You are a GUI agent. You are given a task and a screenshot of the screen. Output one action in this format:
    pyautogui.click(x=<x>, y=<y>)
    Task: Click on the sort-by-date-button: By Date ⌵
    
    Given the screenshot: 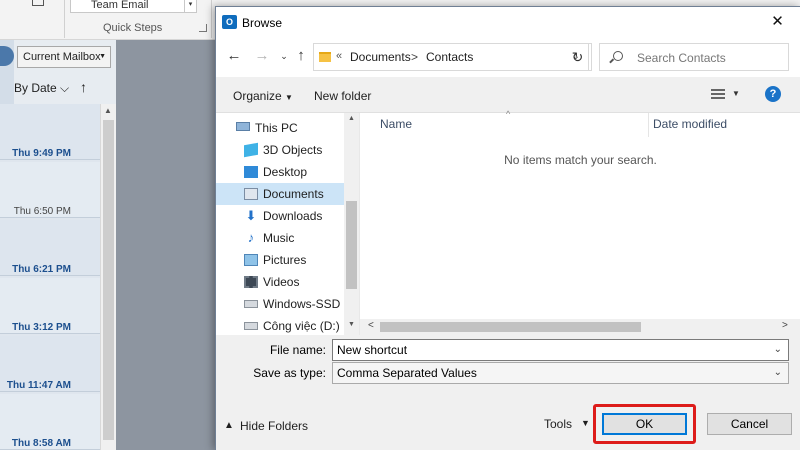 What is the action you would take?
    pyautogui.click(x=41, y=88)
    